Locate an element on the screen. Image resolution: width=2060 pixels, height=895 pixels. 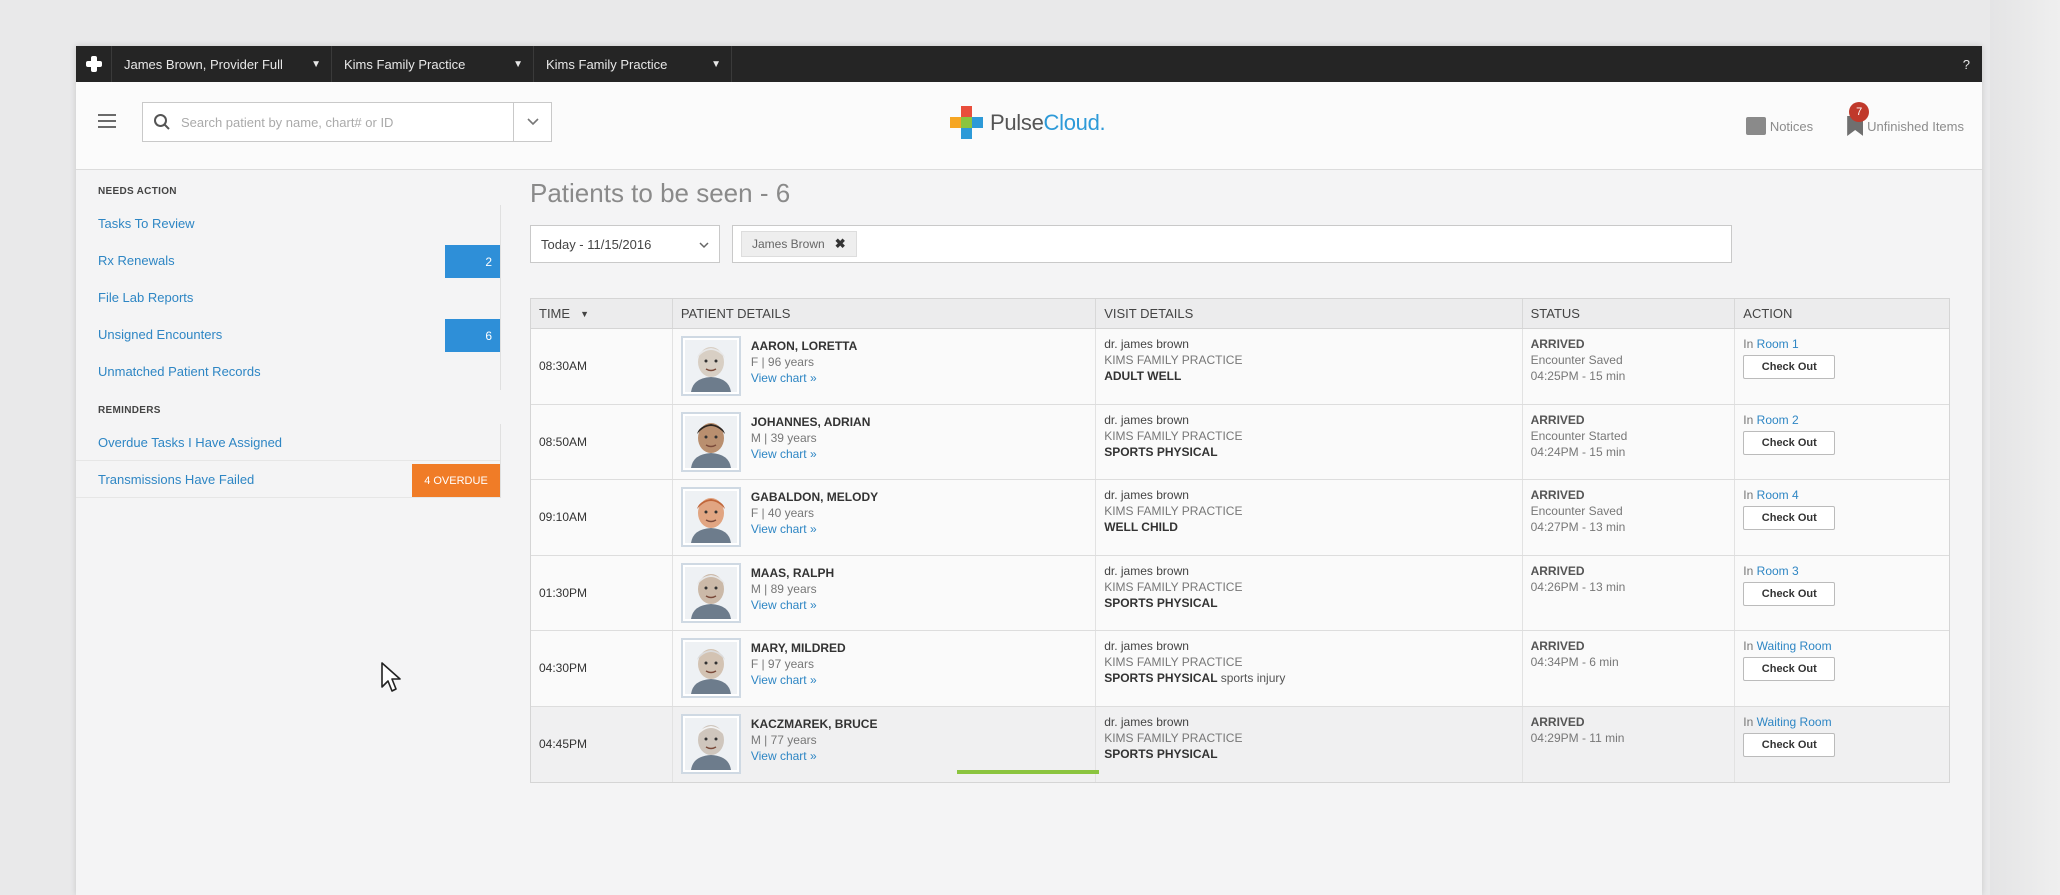
sidebar-item-label: Rx Renewals is located at coordinates (136, 260).